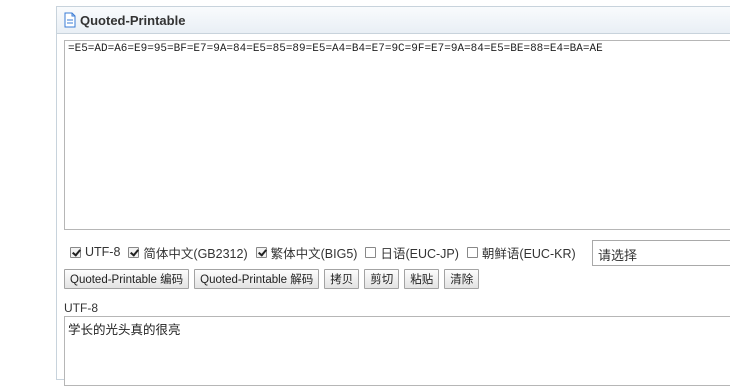 This screenshot has height=386, width=730. Describe the element at coordinates (70, 20) in the screenshot. I see `document-icon` at that location.